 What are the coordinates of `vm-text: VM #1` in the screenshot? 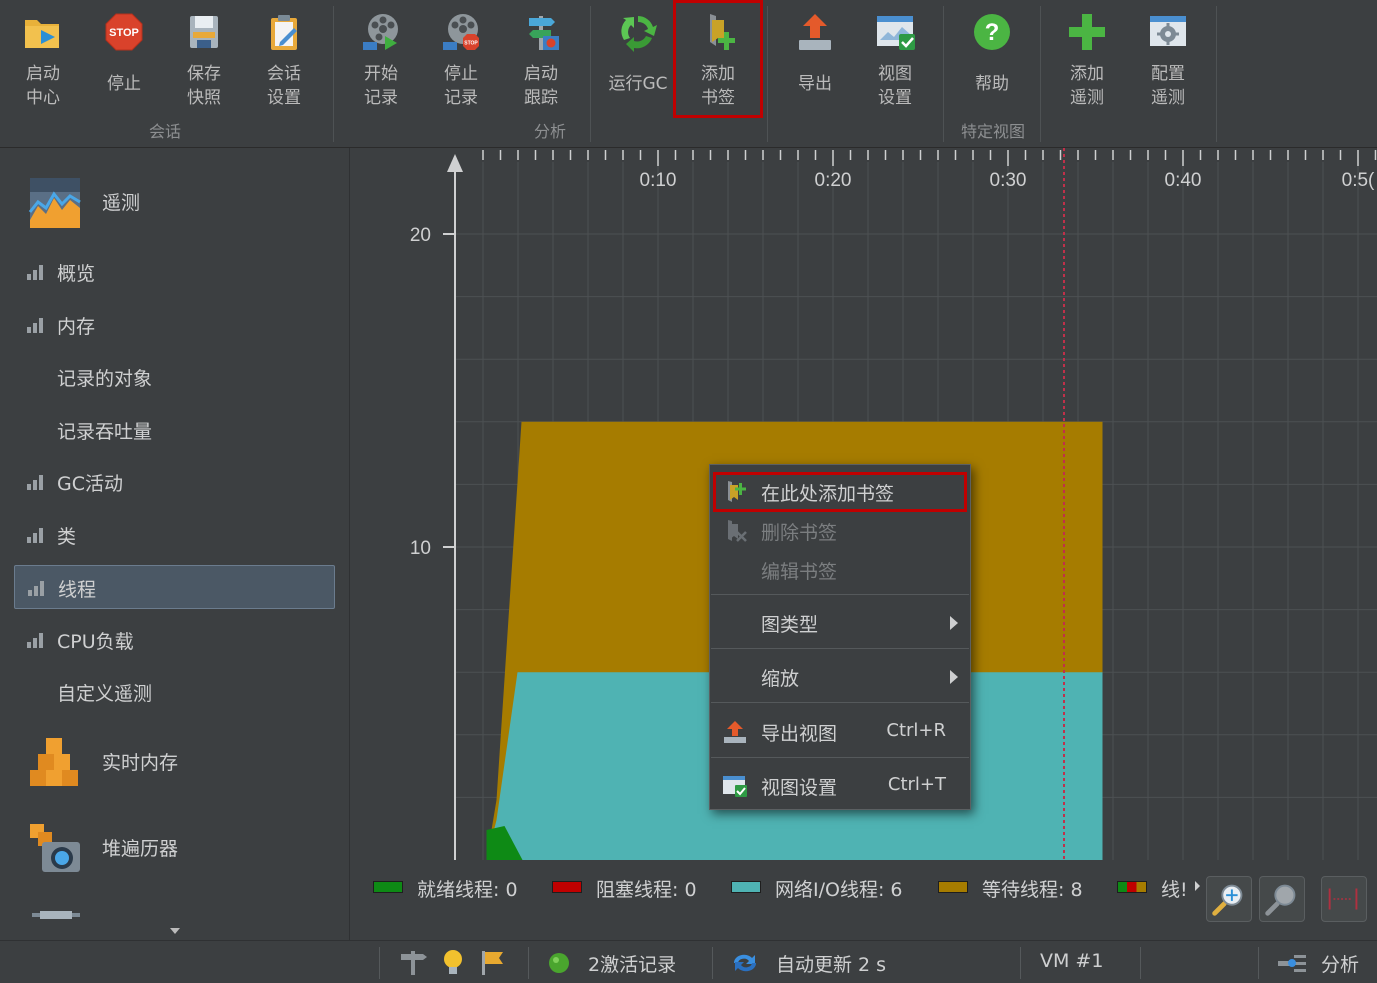 It's located at (1071, 961).